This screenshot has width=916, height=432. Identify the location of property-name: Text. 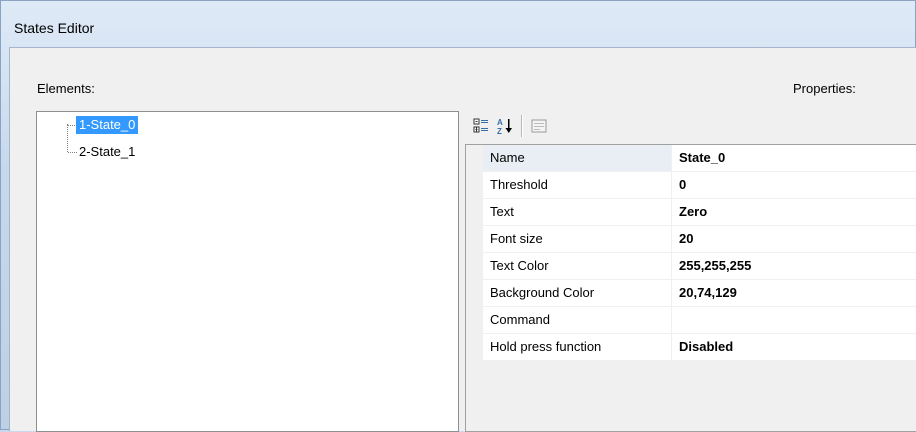
(577, 212).